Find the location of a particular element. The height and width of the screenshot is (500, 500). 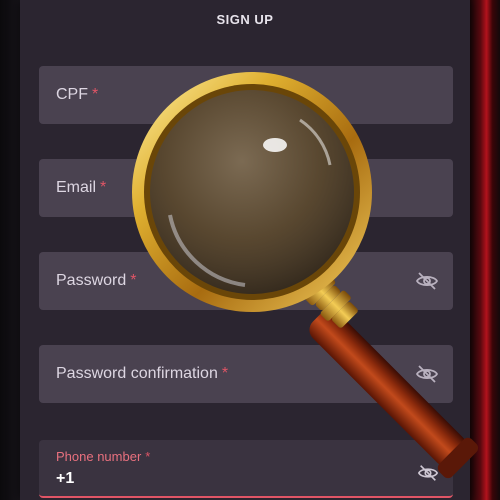

password-confirmation-field: Password confirmation * is located at coordinates (246, 374).